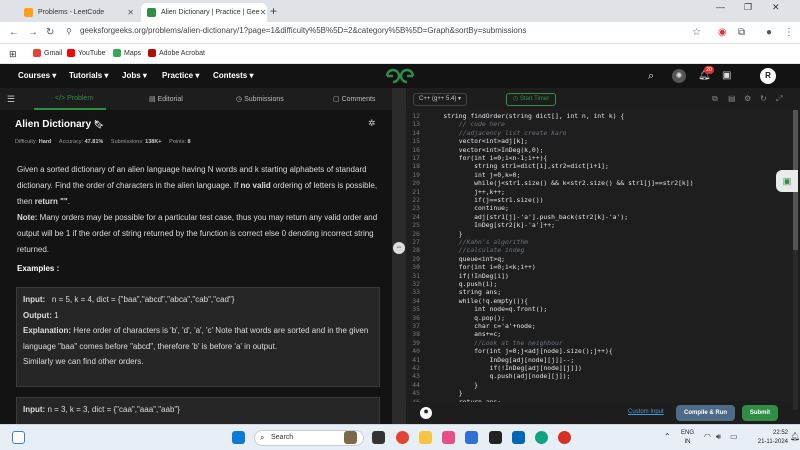  Describe the element at coordinates (603, 141) in the screenshot. I see `code-line: 15 vector<int>adj[k];` at that location.